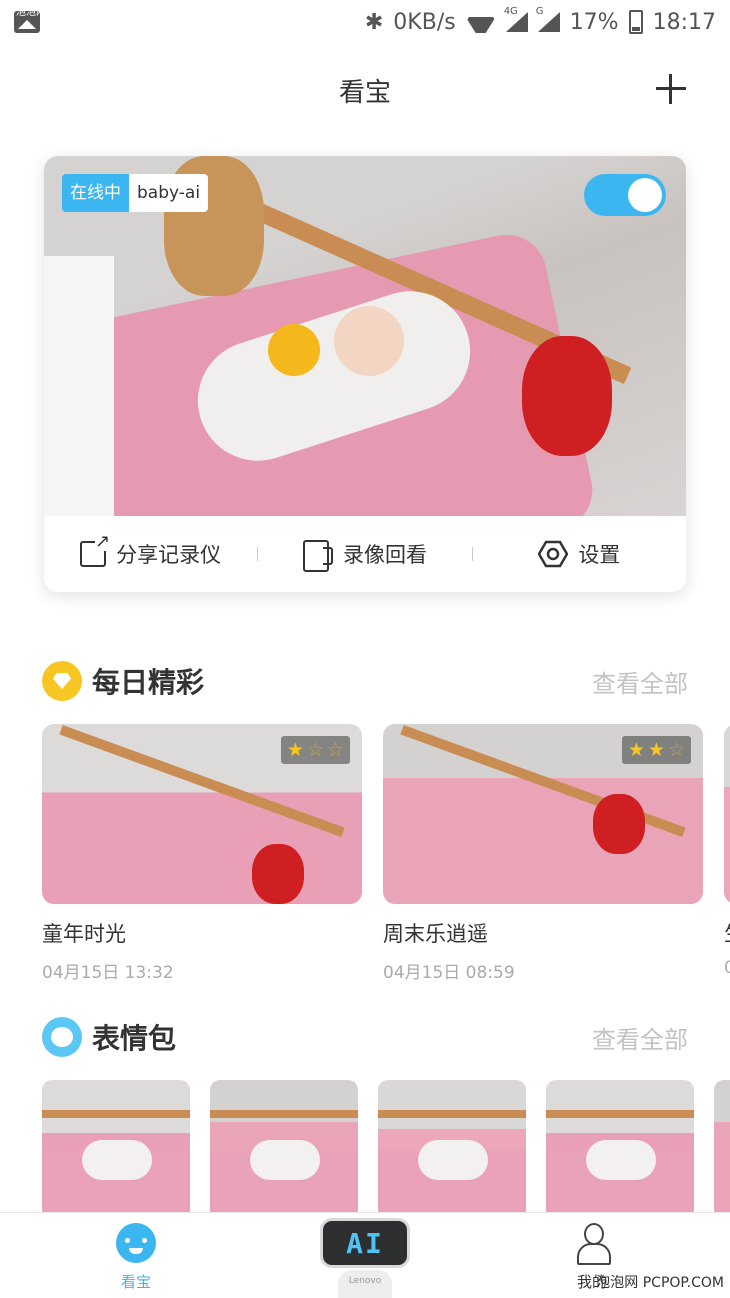 This screenshot has width=730, height=1298. What do you see at coordinates (384, 555) in the screenshot?
I see `playback-label: 录像回看` at bounding box center [384, 555].